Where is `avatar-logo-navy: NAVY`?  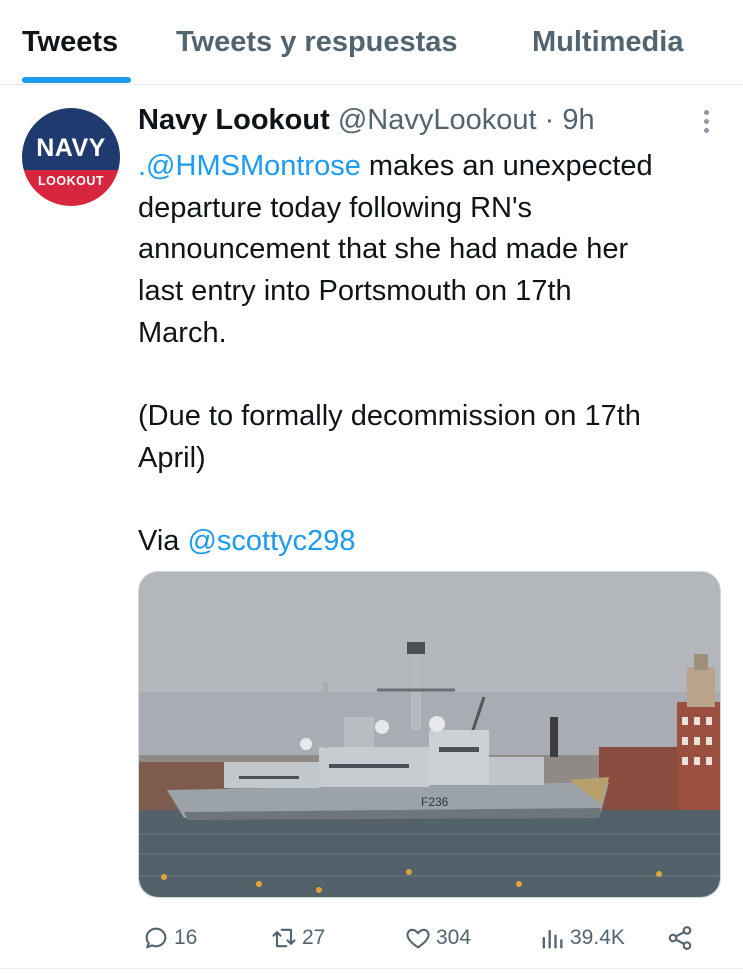 avatar-logo-navy: NAVY is located at coordinates (71, 148).